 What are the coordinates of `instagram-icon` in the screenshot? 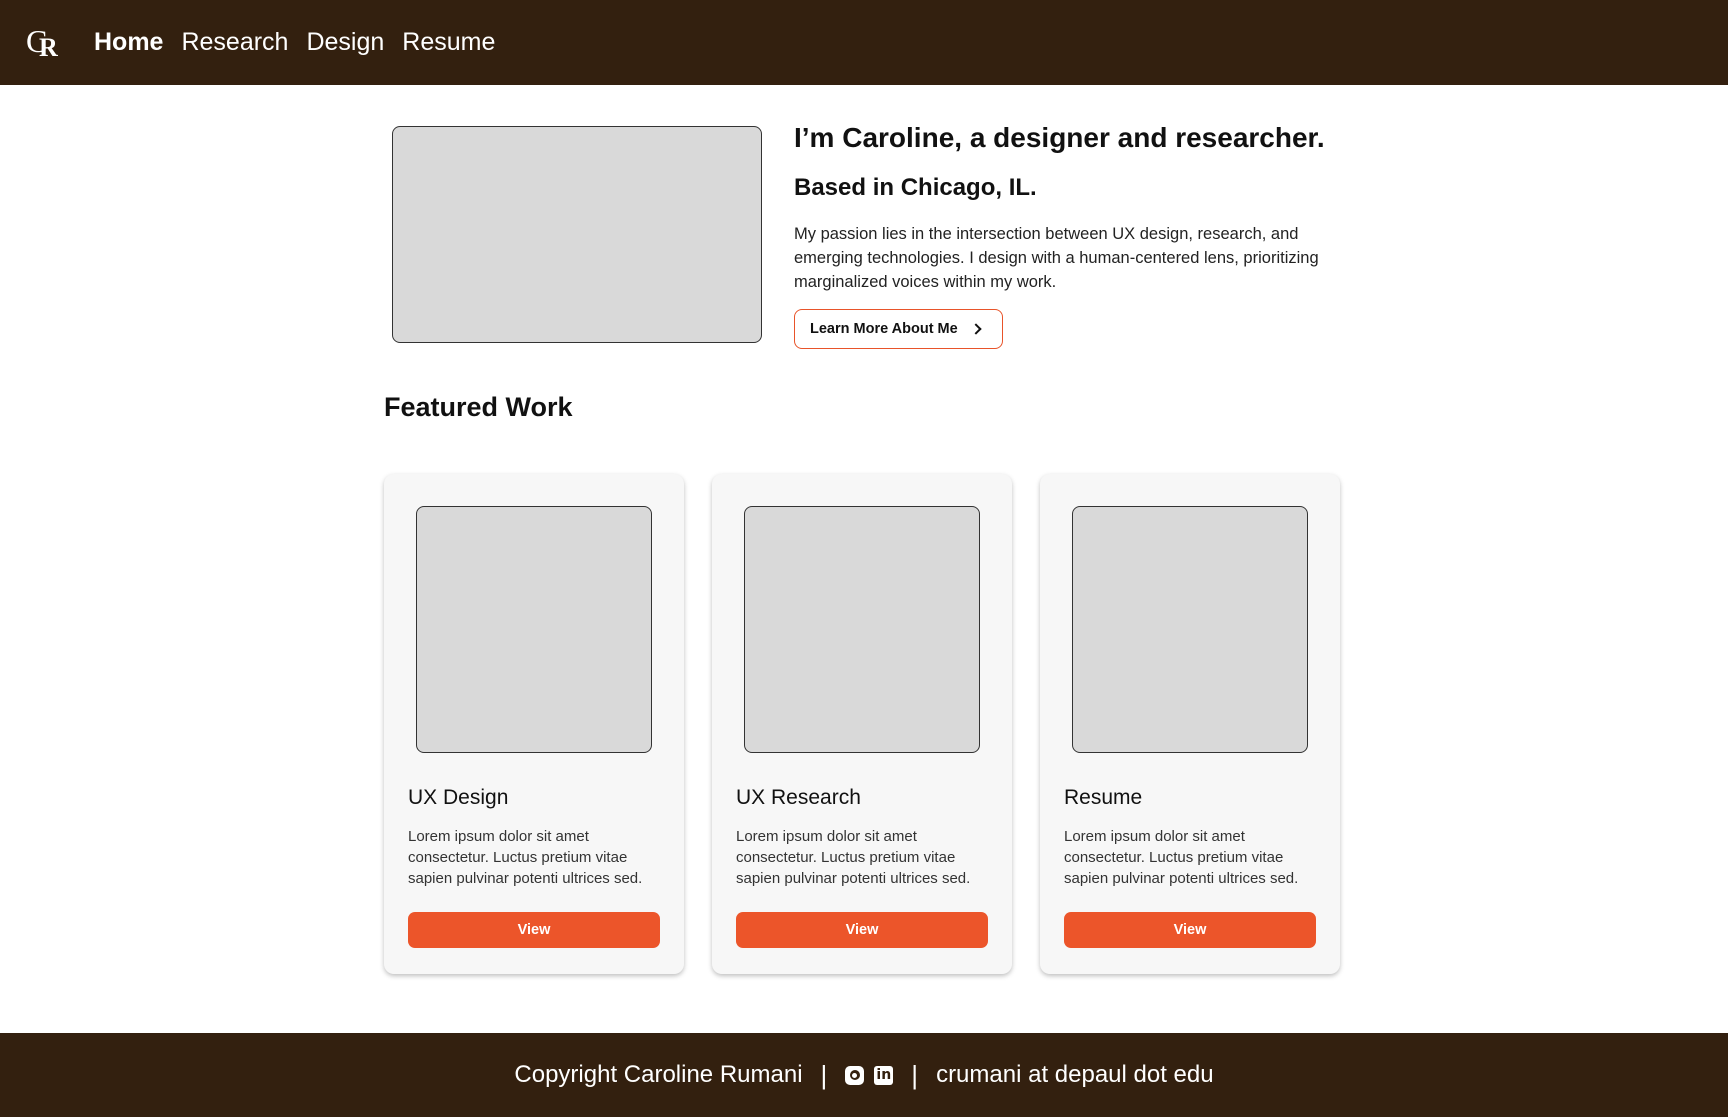 It's located at (855, 1075).